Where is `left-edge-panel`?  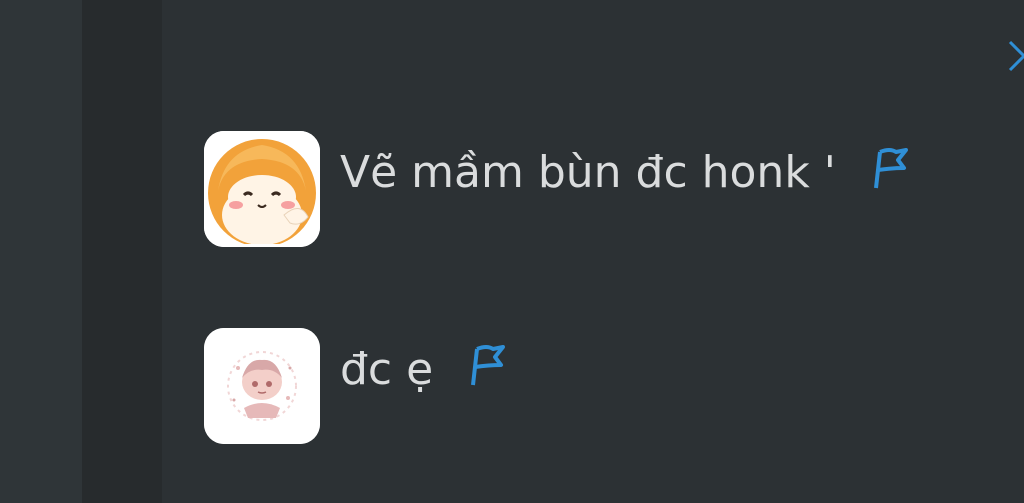 left-edge-panel is located at coordinates (41, 251).